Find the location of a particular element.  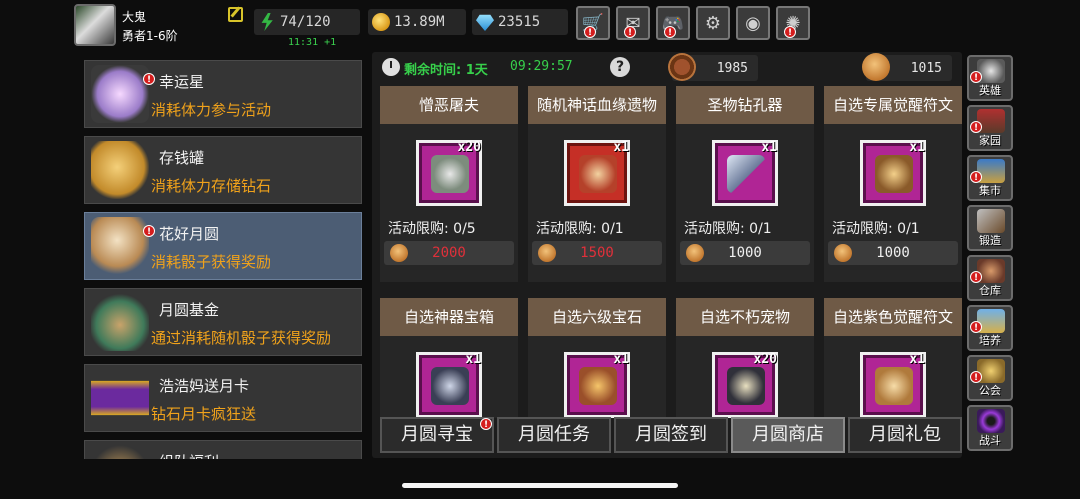

shop-item-card: 憎恶屠夫 x20 活动限购: 0/5 2000 is located at coordinates (449, 184).